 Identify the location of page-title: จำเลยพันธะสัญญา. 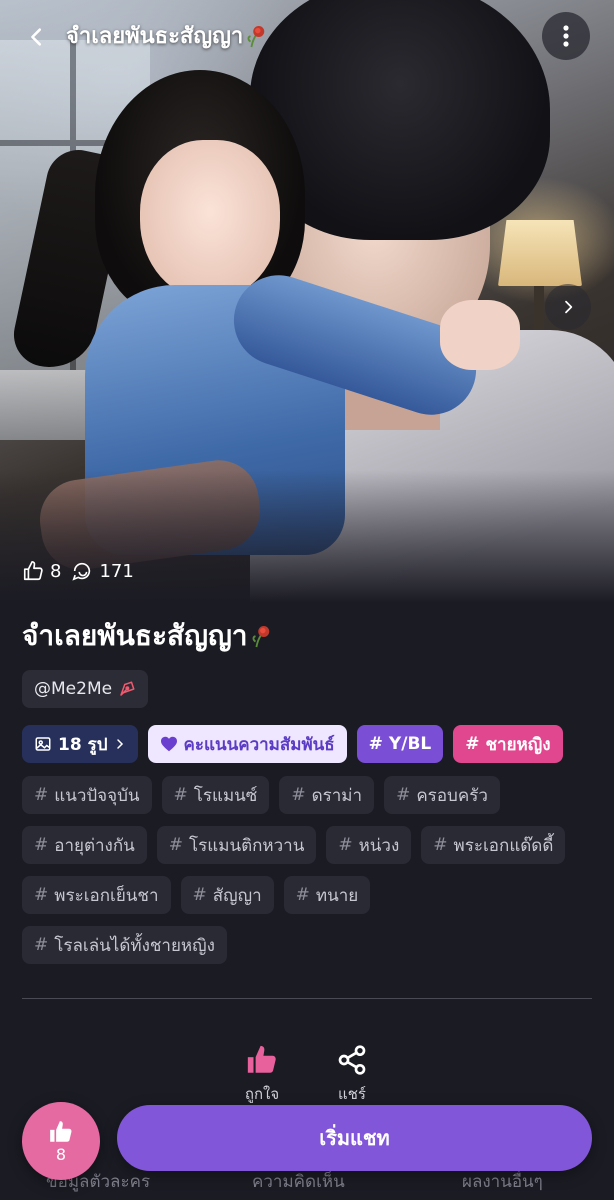
(166, 37).